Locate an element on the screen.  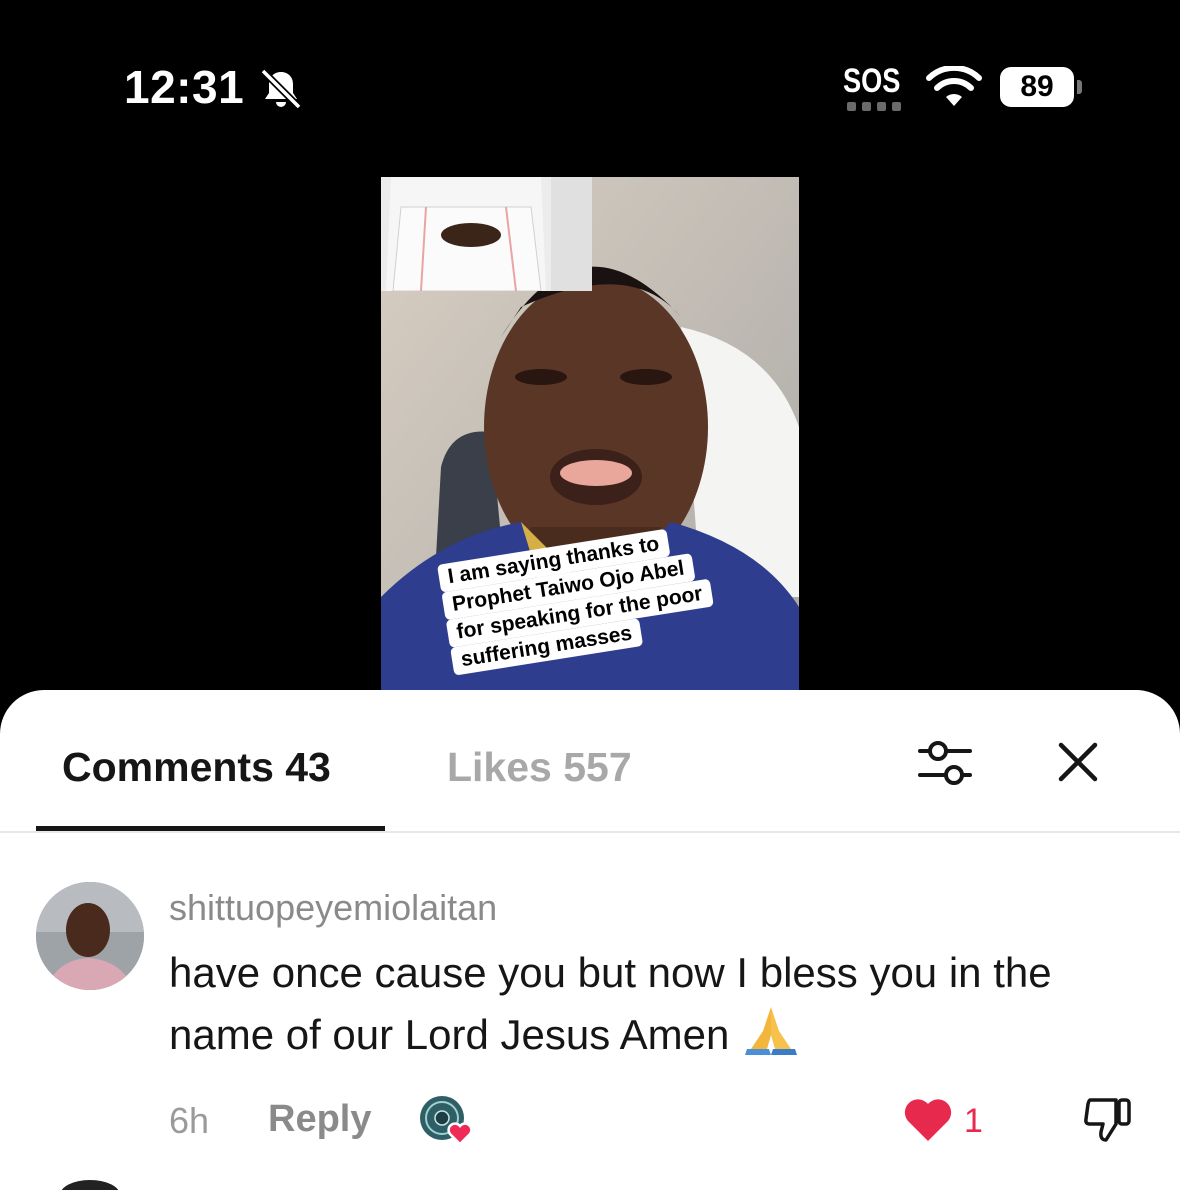
tab-divider is located at coordinates (590, 832).